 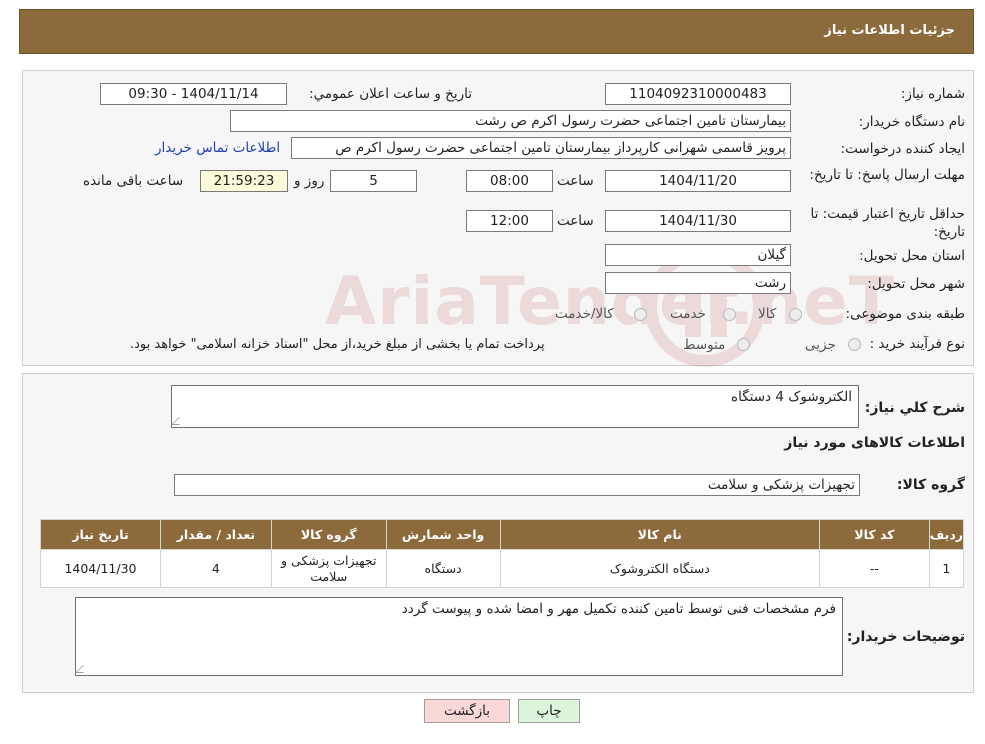 I want to click on cell-goods-name: دستگاه الکتروشوک, so click(x=659, y=568).